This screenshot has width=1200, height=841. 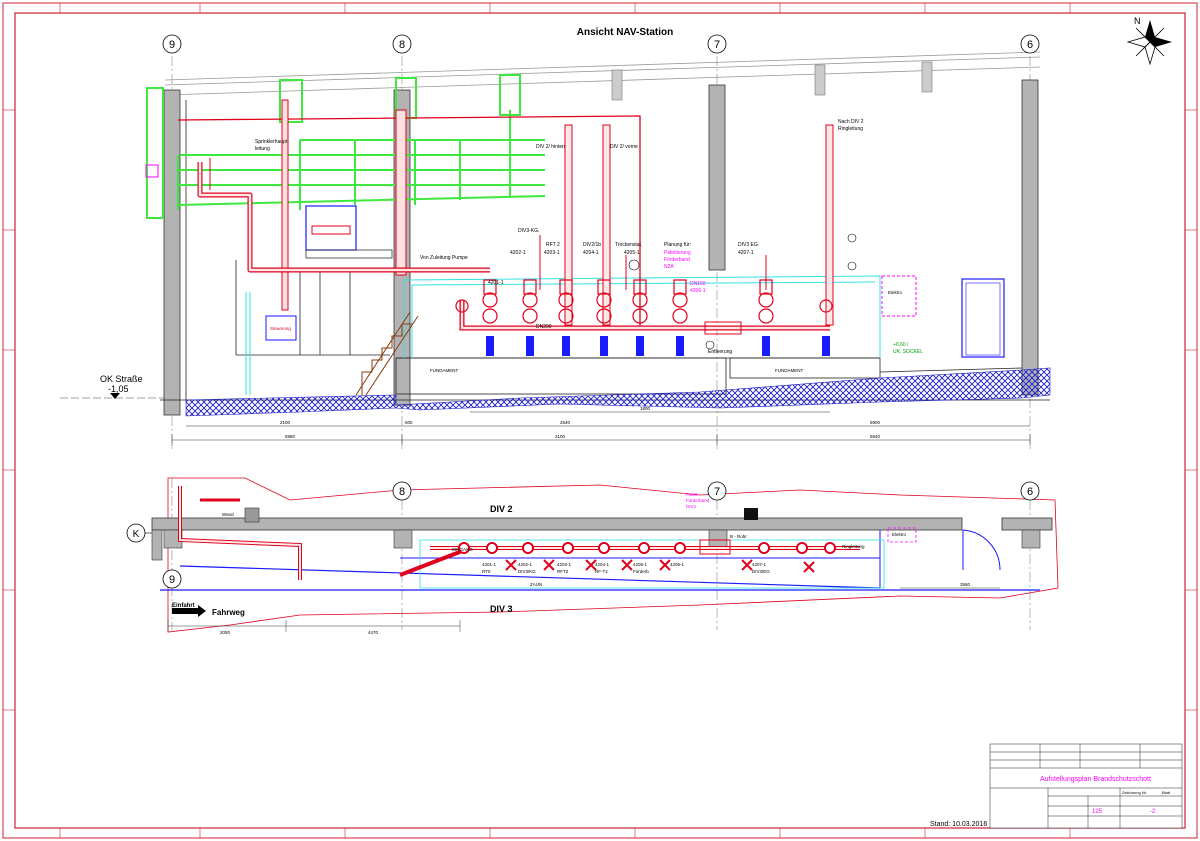 I want to click on label-planung: Planung für:, so click(x=677, y=245).